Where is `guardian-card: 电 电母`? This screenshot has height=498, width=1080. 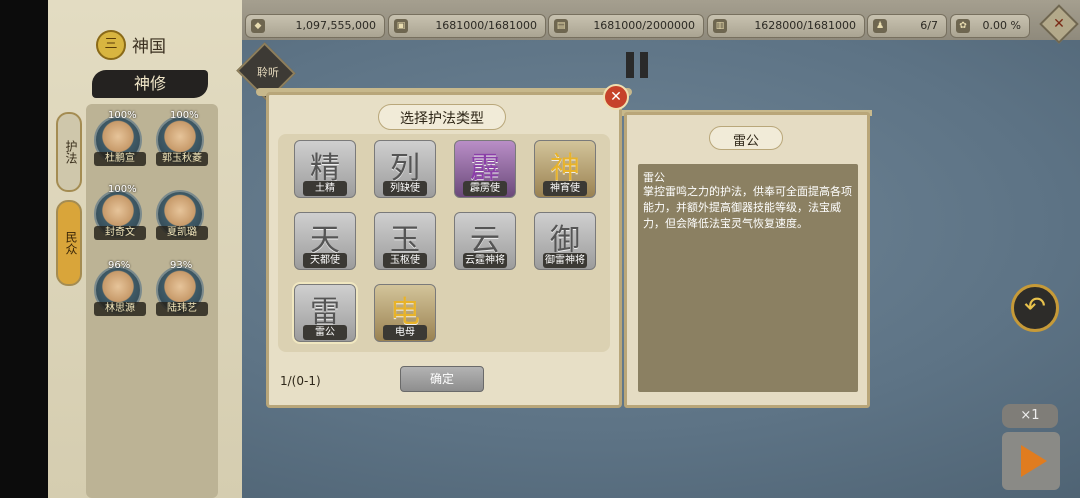
guardian-card: 电 电母 is located at coordinates (405, 313).